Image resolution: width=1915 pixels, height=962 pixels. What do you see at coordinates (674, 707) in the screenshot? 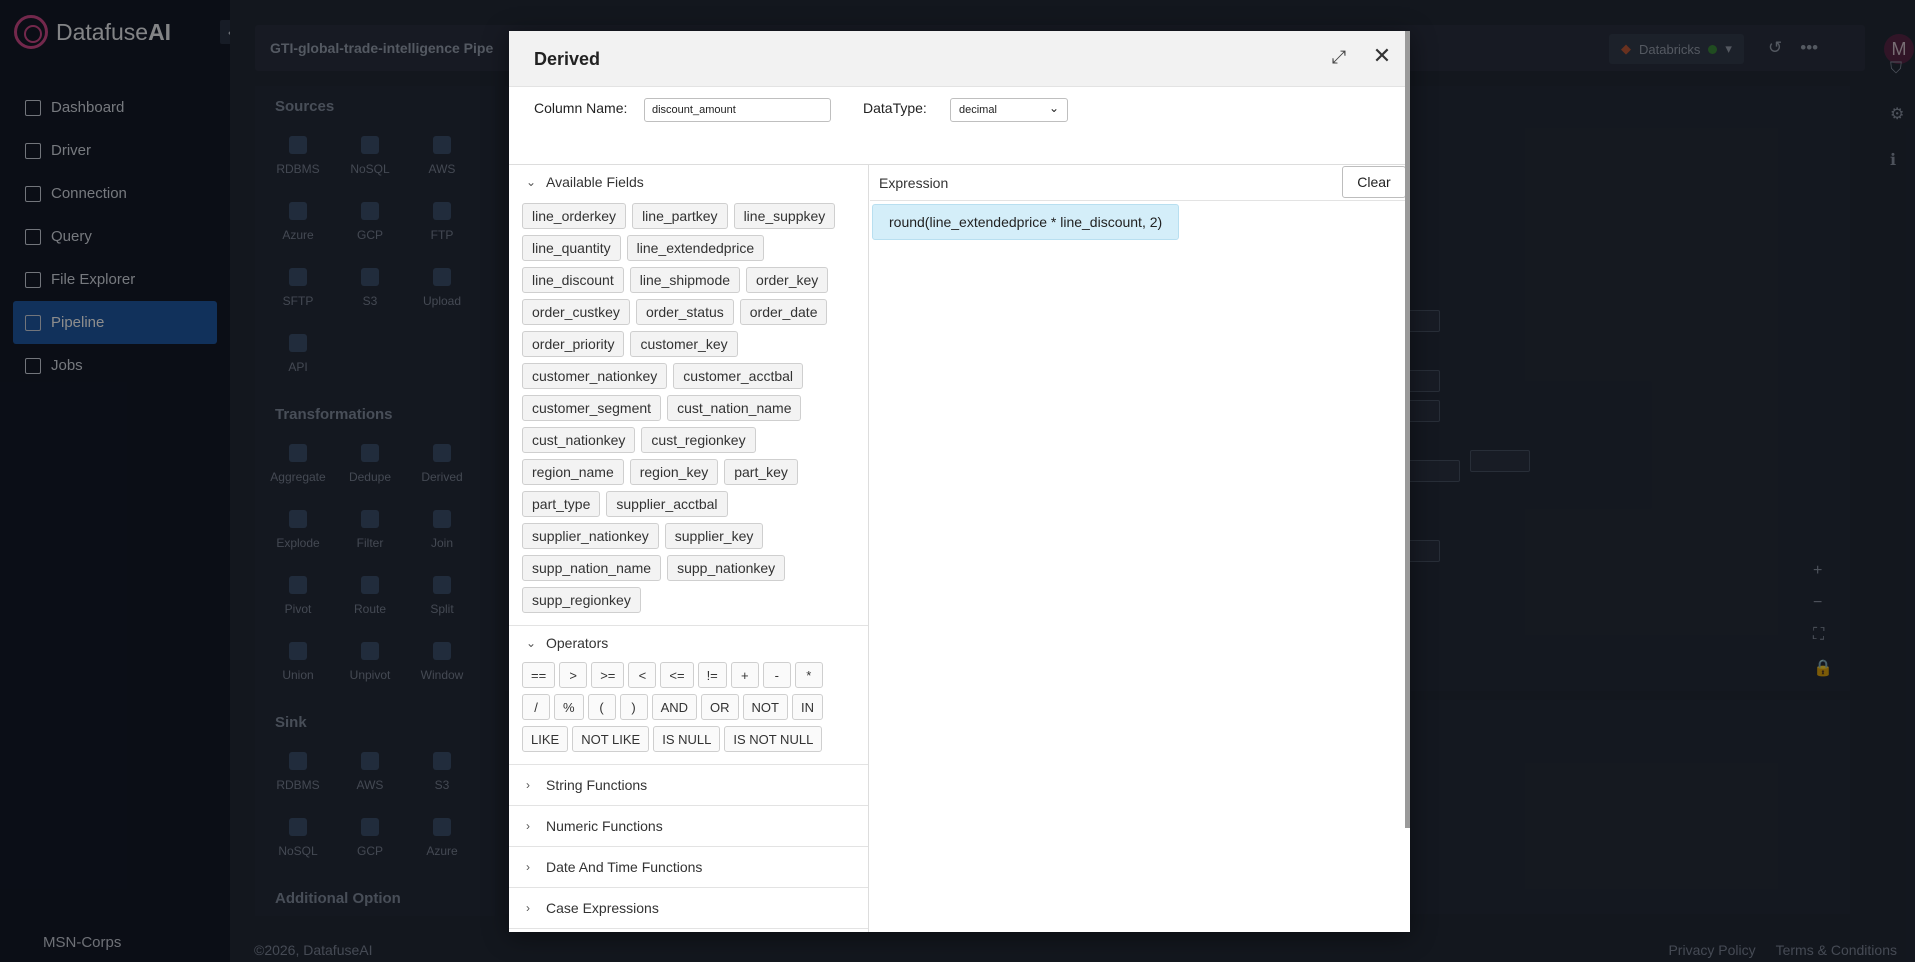
I see `operator-button: AND` at bounding box center [674, 707].